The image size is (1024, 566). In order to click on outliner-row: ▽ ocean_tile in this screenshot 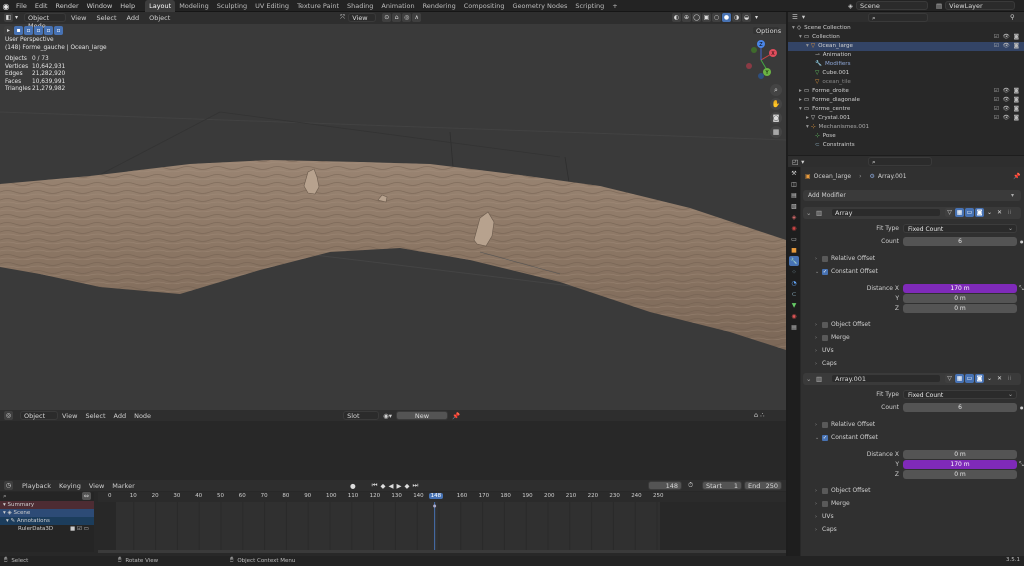, I will do `click(906, 82)`.